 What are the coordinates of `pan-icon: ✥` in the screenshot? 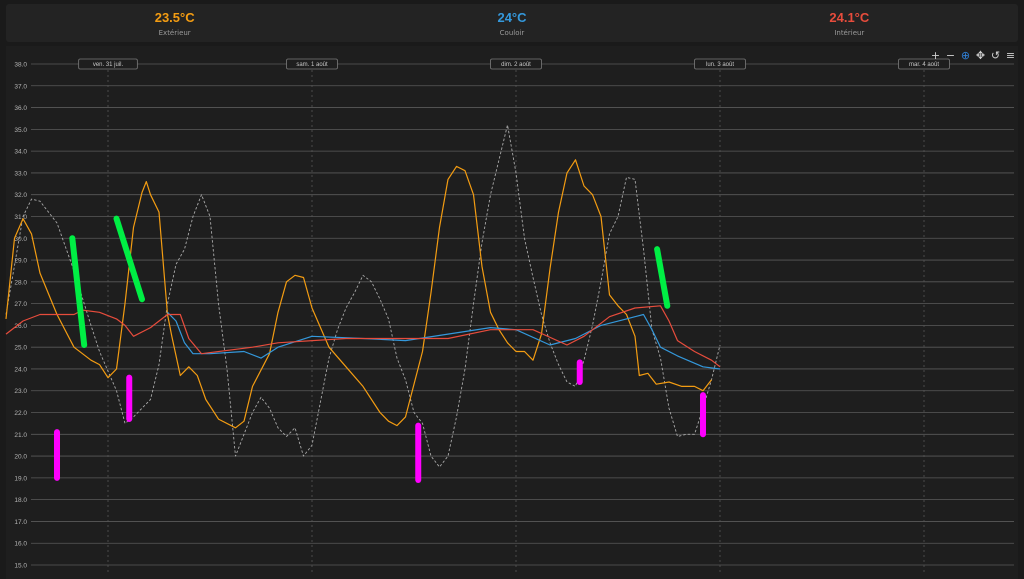 It's located at (980, 55).